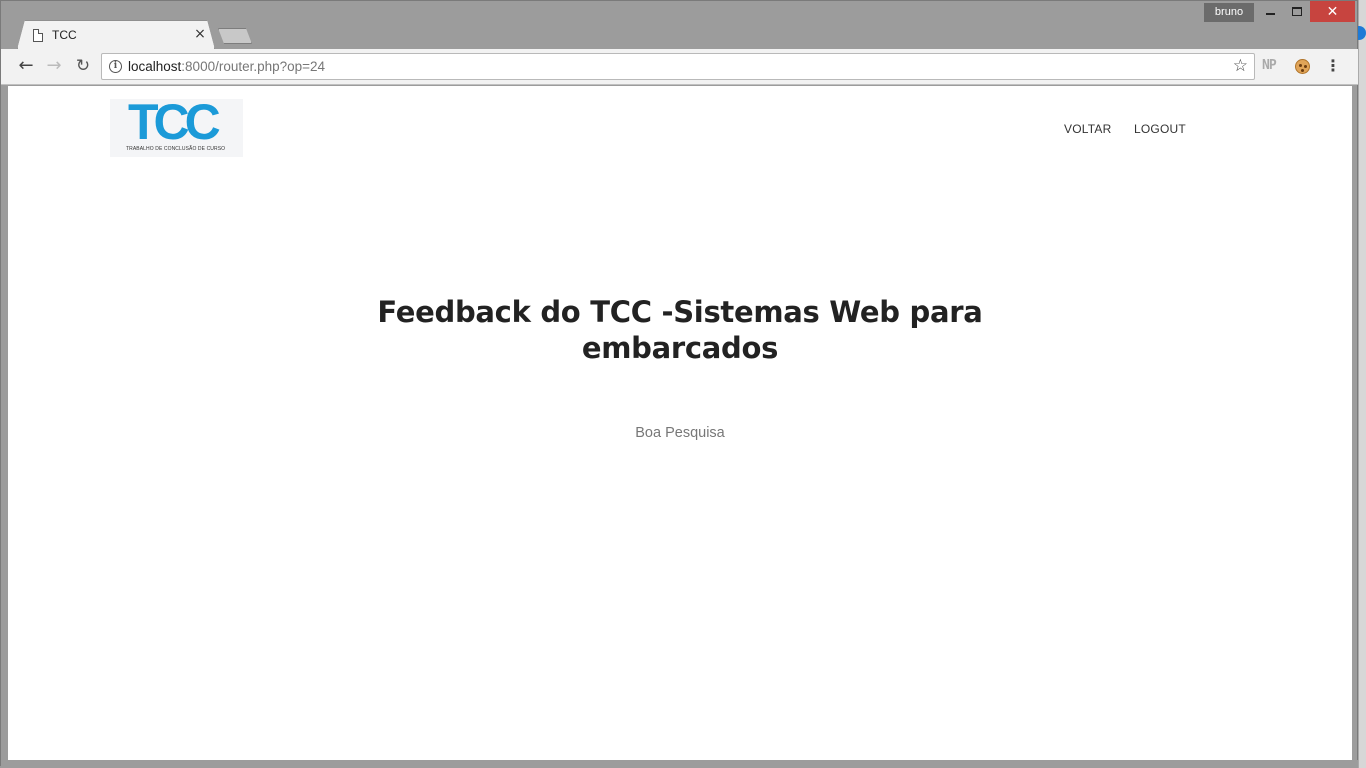 This screenshot has height=768, width=1366. Describe the element at coordinates (174, 122) in the screenshot. I see `logo-text: TCC` at that location.